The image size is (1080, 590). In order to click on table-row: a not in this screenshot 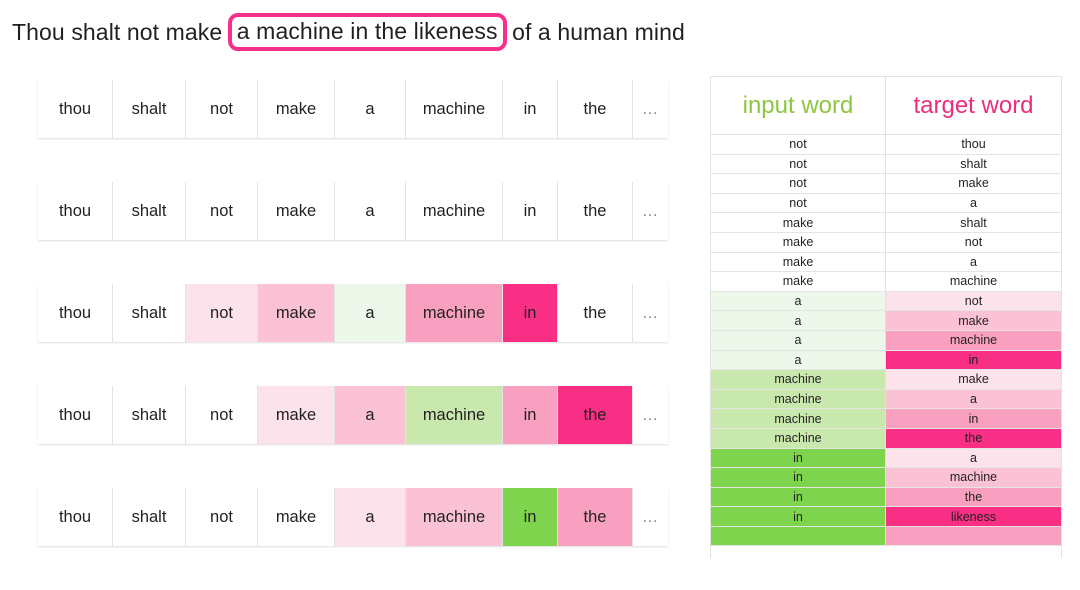, I will do `click(886, 301)`.